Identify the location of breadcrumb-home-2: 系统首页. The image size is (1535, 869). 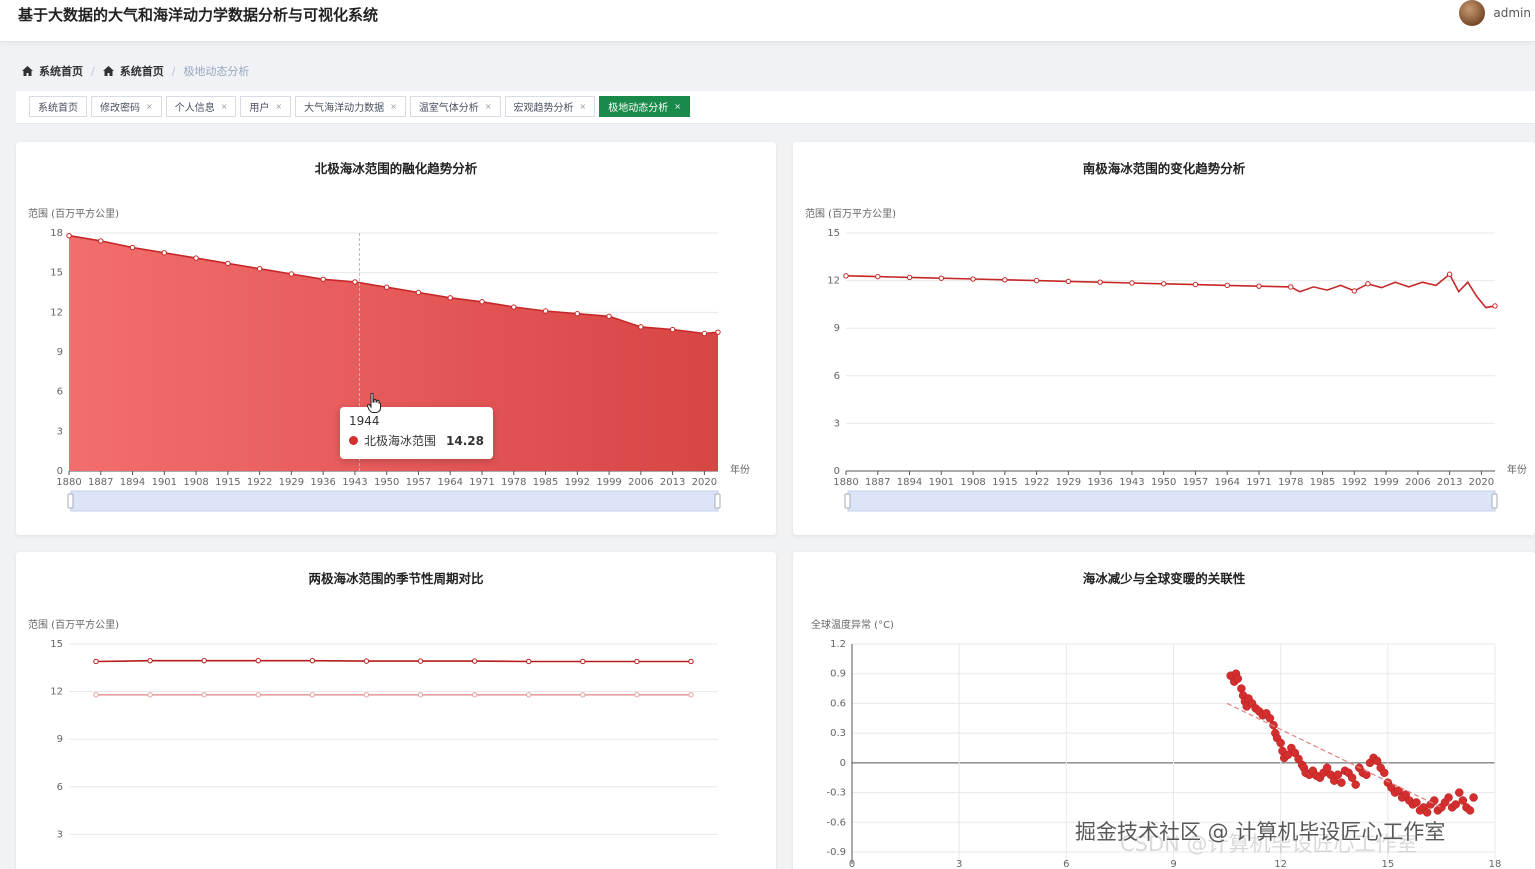
(133, 71).